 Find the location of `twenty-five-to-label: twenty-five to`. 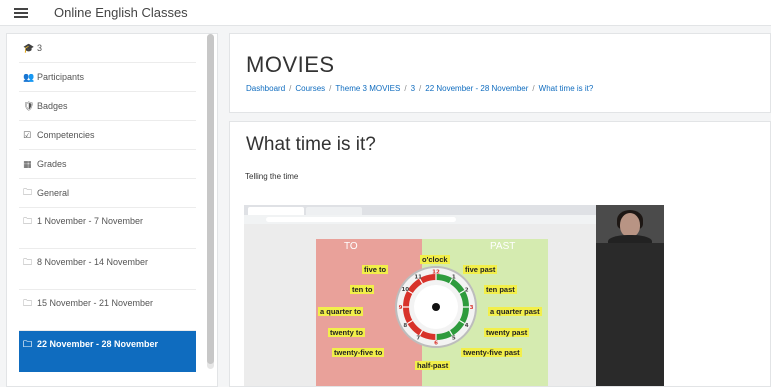

twenty-five-to-label: twenty-five to is located at coordinates (358, 352).